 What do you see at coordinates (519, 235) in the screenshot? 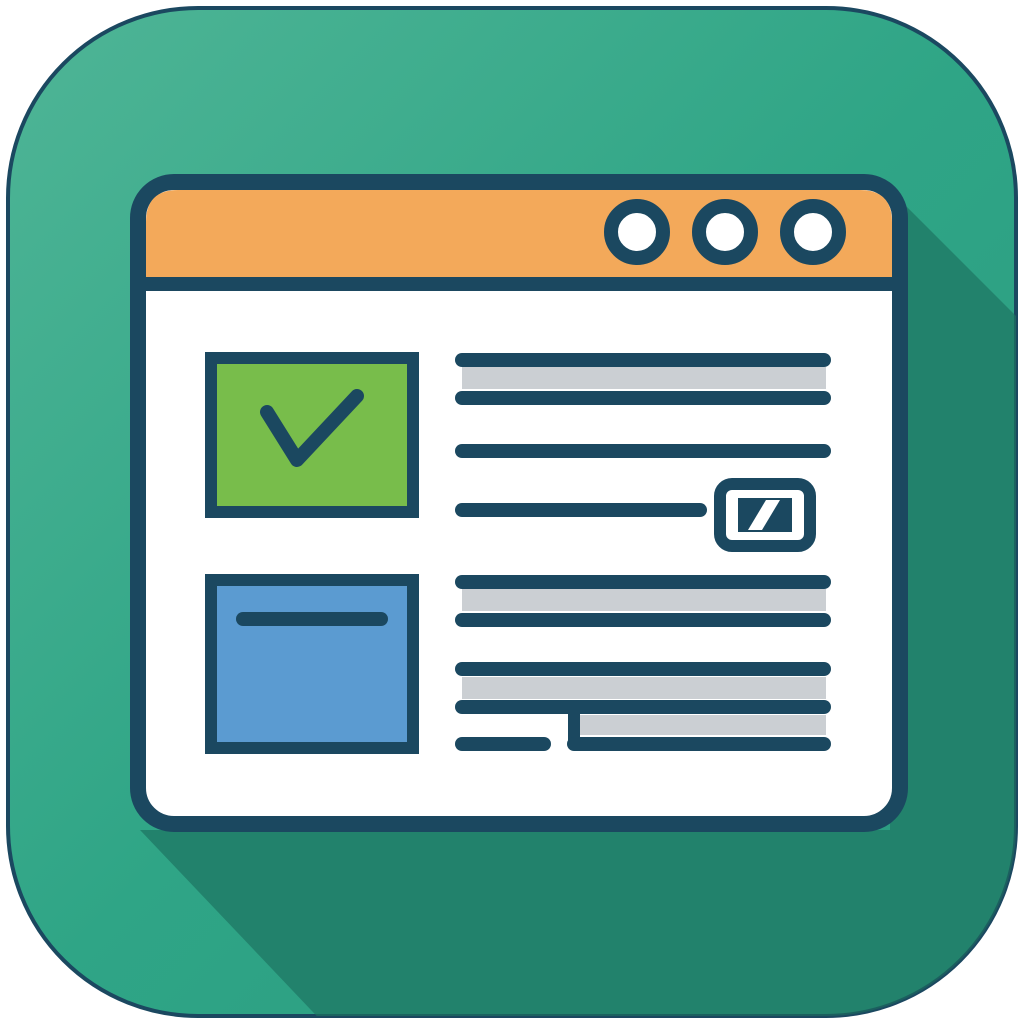
I see `title-bar` at bounding box center [519, 235].